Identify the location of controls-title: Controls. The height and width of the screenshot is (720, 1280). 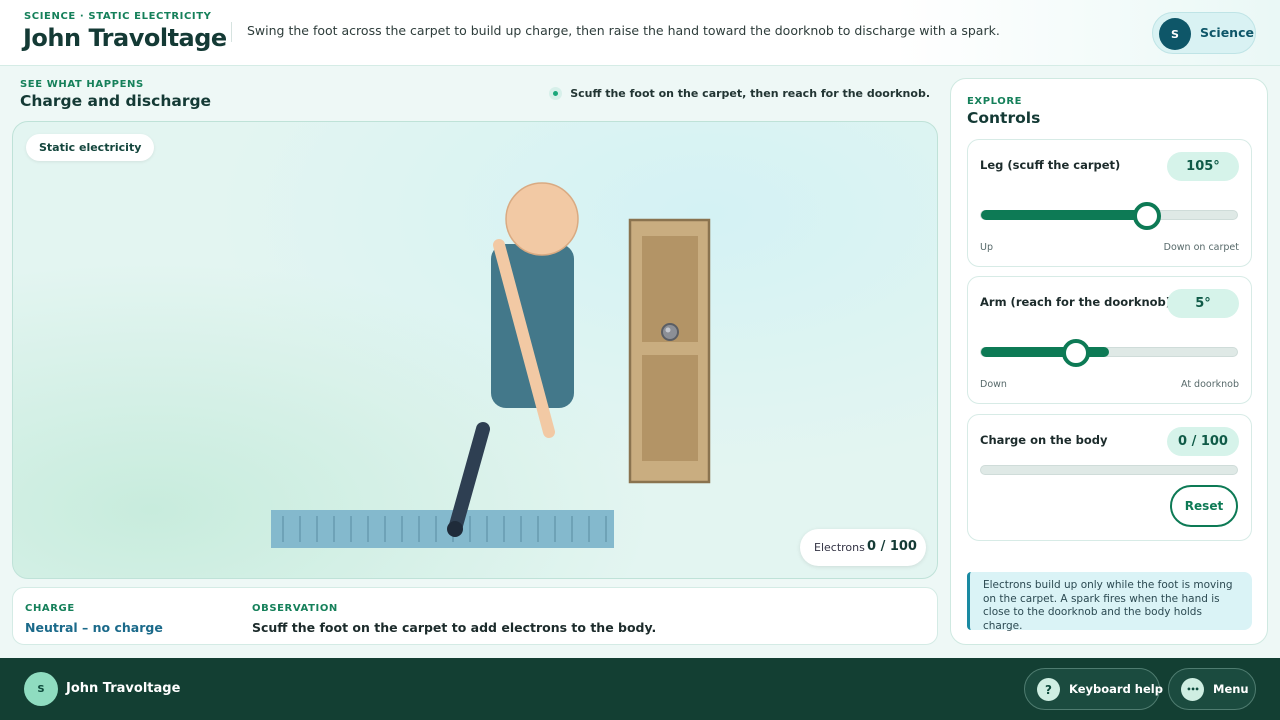
(1004, 118).